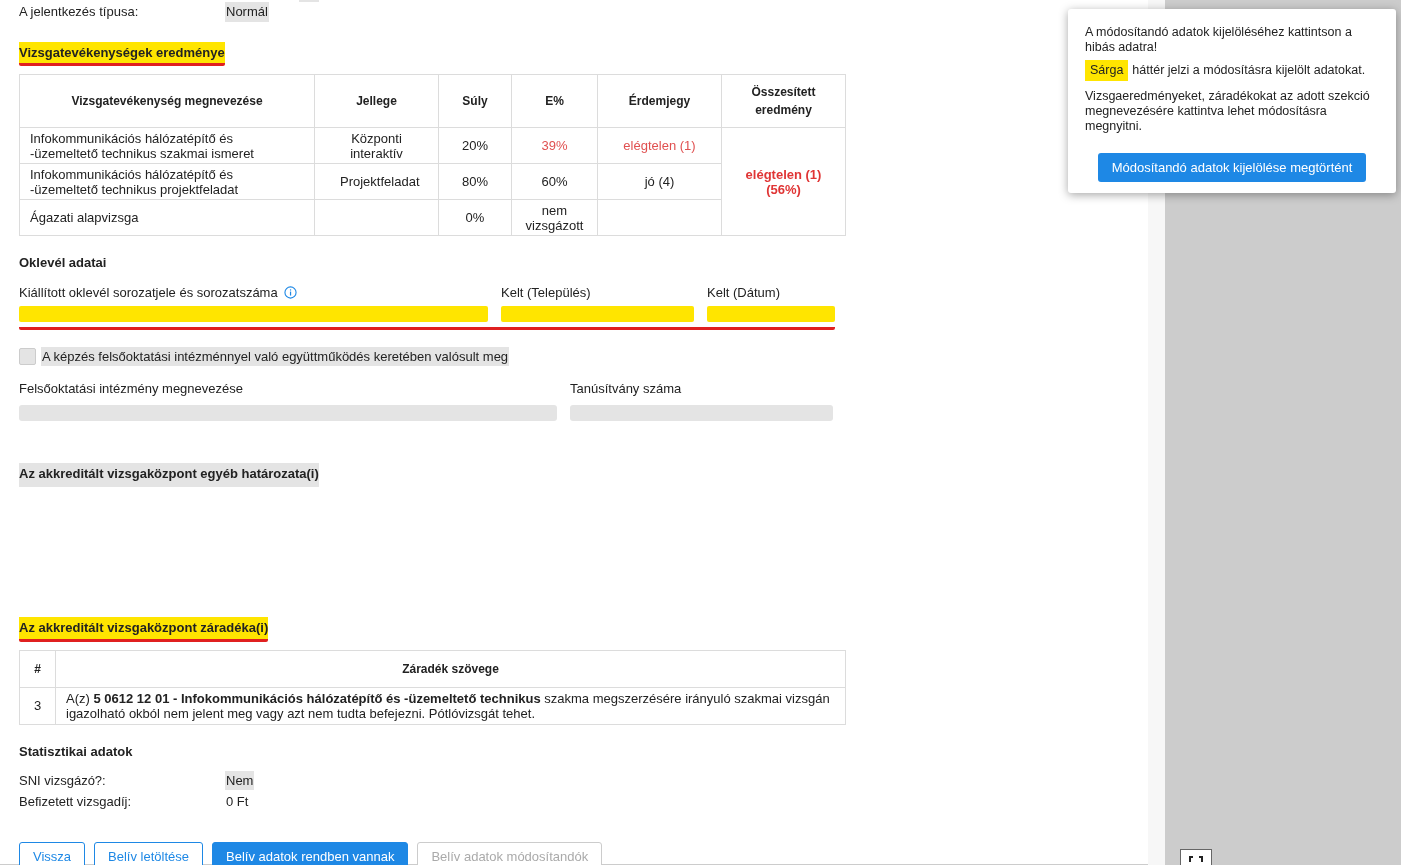 The width and height of the screenshot is (1401, 865). What do you see at coordinates (75, 801) in the screenshot?
I see `info-label: Befizetett vizsgadíj:` at bounding box center [75, 801].